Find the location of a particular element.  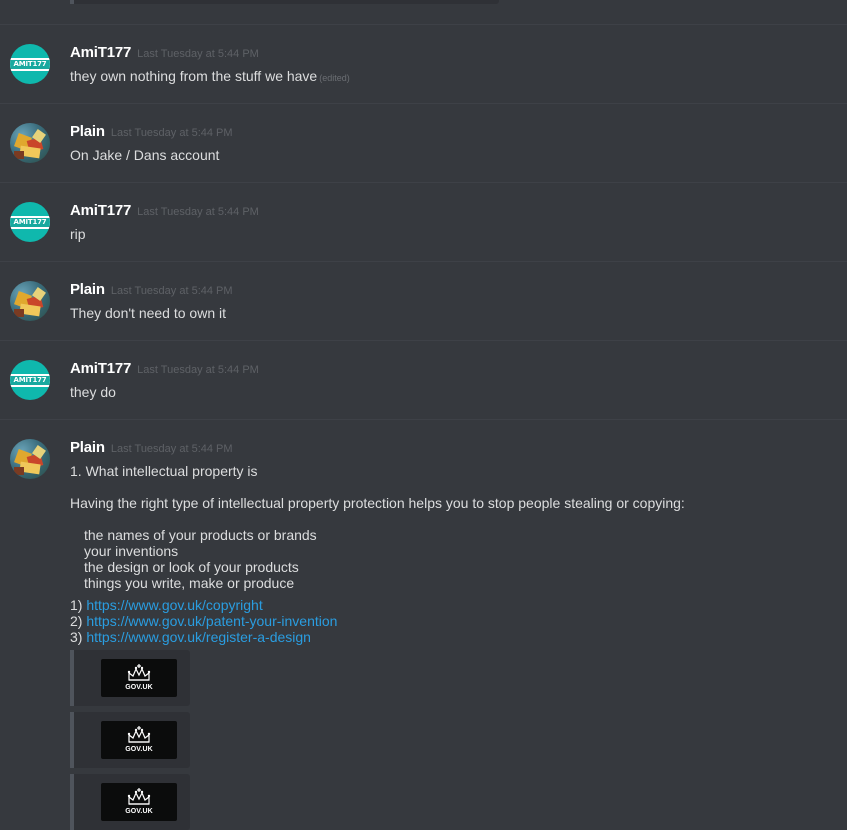

link-prefix: 2) is located at coordinates (78, 621).